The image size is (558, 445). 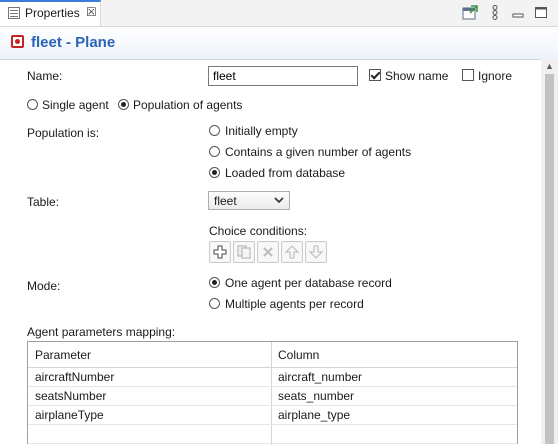 I want to click on maximize-icon, so click(x=541, y=12).